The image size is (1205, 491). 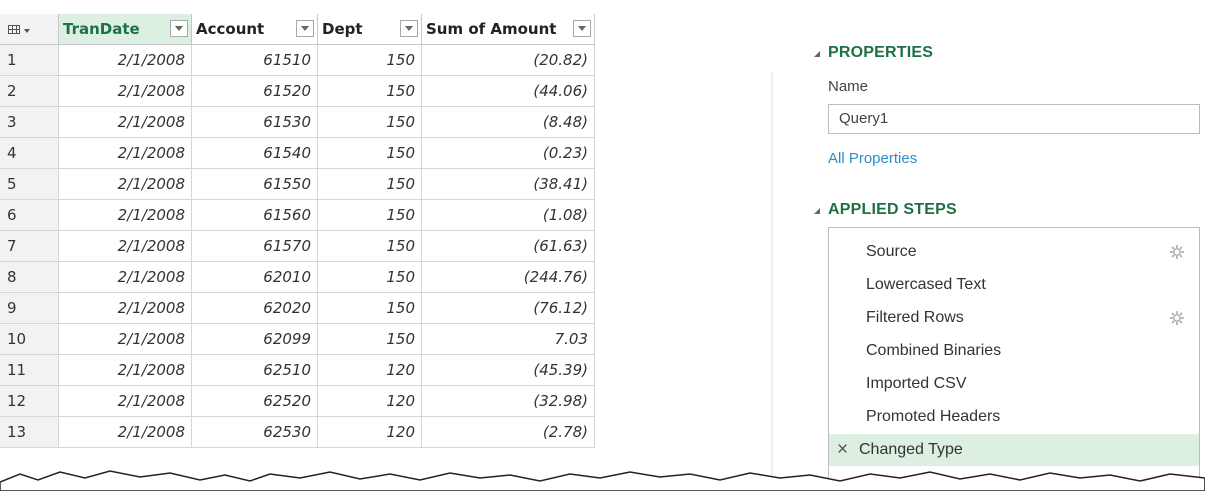 What do you see at coordinates (1014, 384) in the screenshot?
I see `applied-step-imported-csv: Imported CSV` at bounding box center [1014, 384].